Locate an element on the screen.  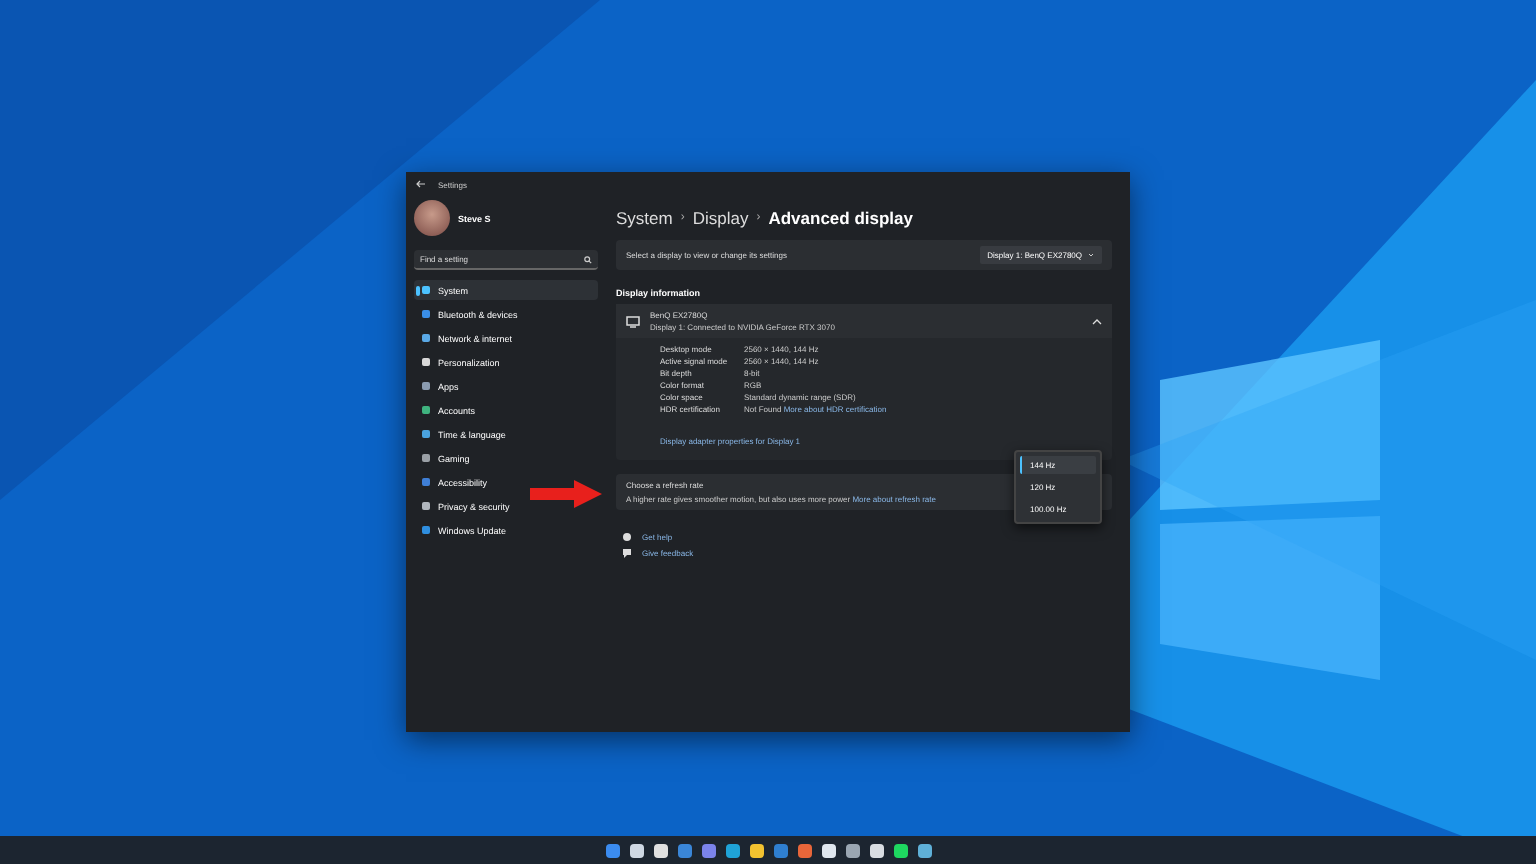
monitor-icon is located at coordinates (633, 321).